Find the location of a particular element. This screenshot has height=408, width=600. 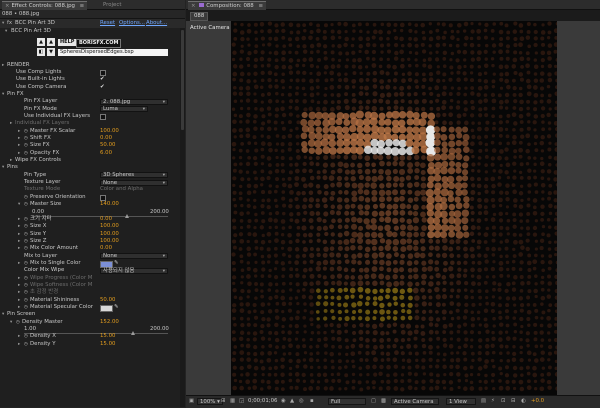

flowchart-icon: ⊡ is located at coordinates (503, 401).